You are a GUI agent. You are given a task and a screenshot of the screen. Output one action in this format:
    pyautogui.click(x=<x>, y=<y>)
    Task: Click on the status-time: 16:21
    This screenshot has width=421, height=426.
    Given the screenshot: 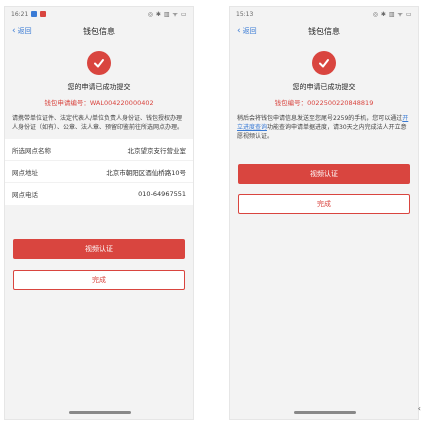 What is the action you would take?
    pyautogui.click(x=20, y=14)
    